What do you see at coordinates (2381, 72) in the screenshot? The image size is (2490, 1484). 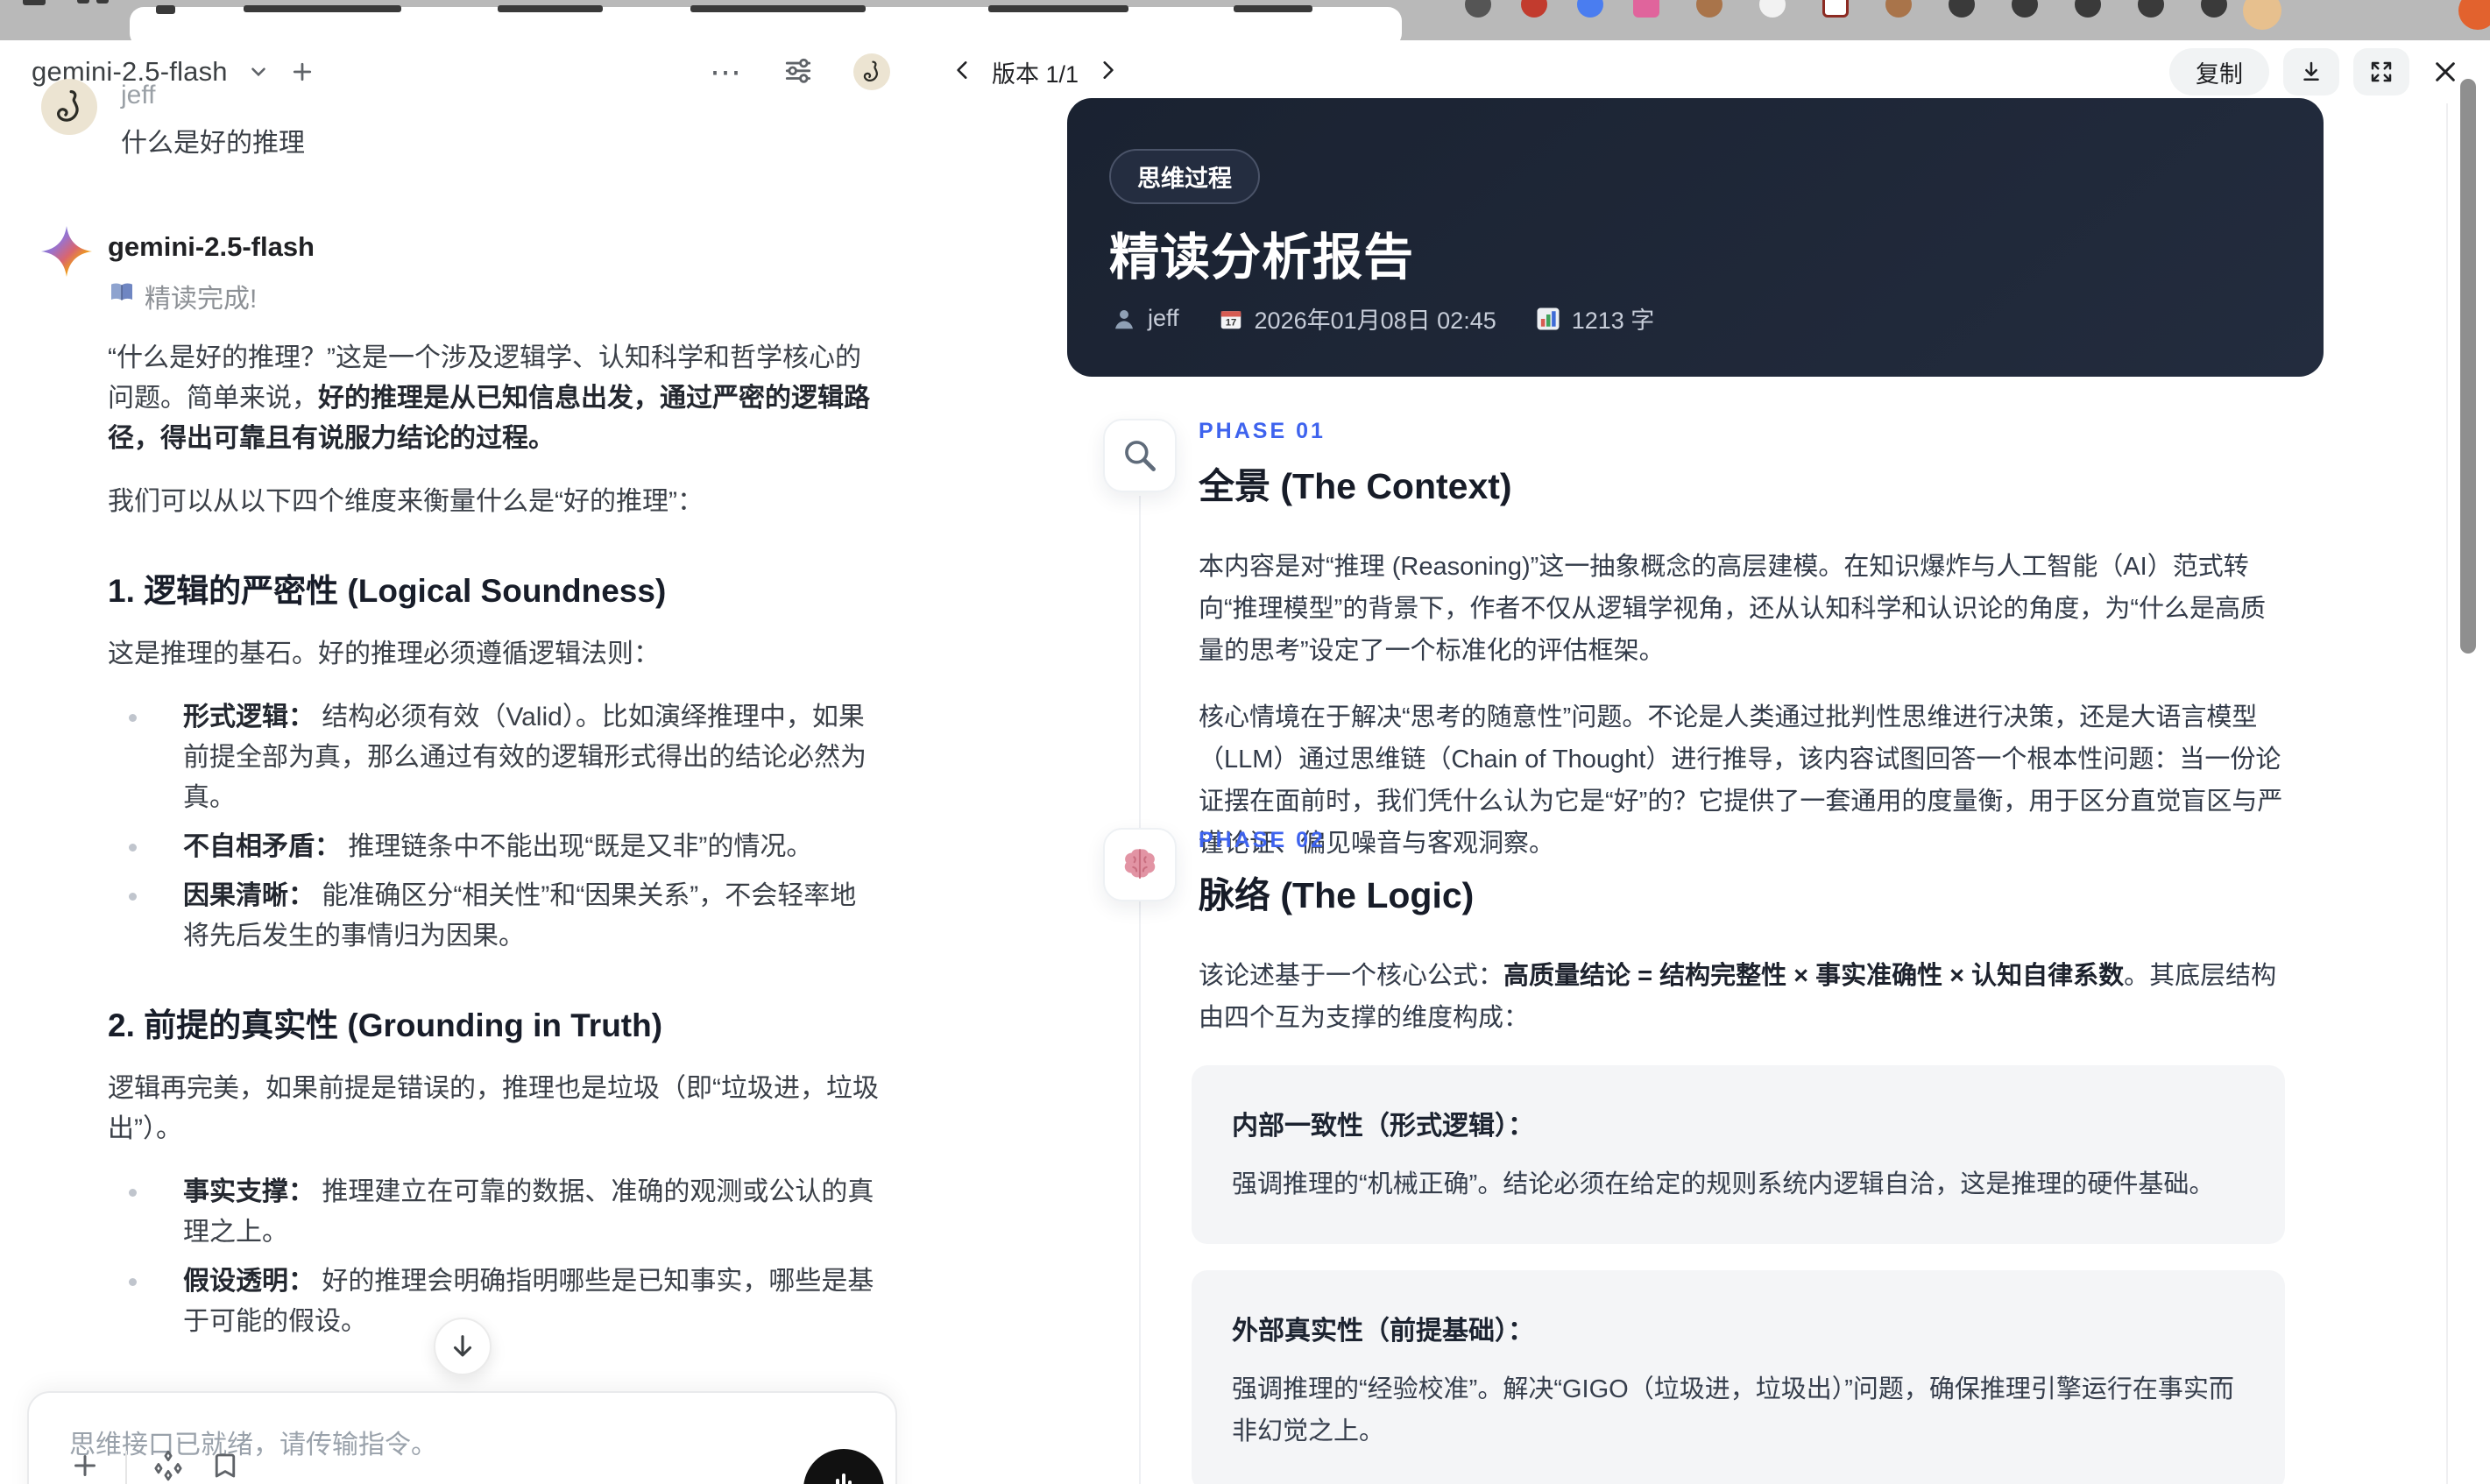 I see `fullscreen-button` at bounding box center [2381, 72].